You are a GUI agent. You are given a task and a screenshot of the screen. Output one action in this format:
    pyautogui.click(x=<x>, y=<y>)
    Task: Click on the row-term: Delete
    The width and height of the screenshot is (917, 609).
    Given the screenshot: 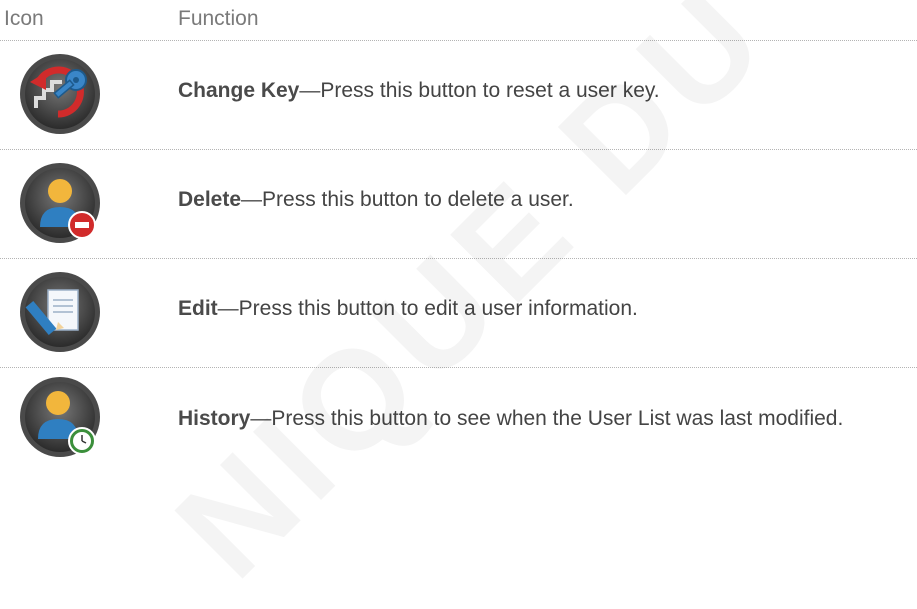 What is the action you would take?
    pyautogui.click(x=210, y=199)
    